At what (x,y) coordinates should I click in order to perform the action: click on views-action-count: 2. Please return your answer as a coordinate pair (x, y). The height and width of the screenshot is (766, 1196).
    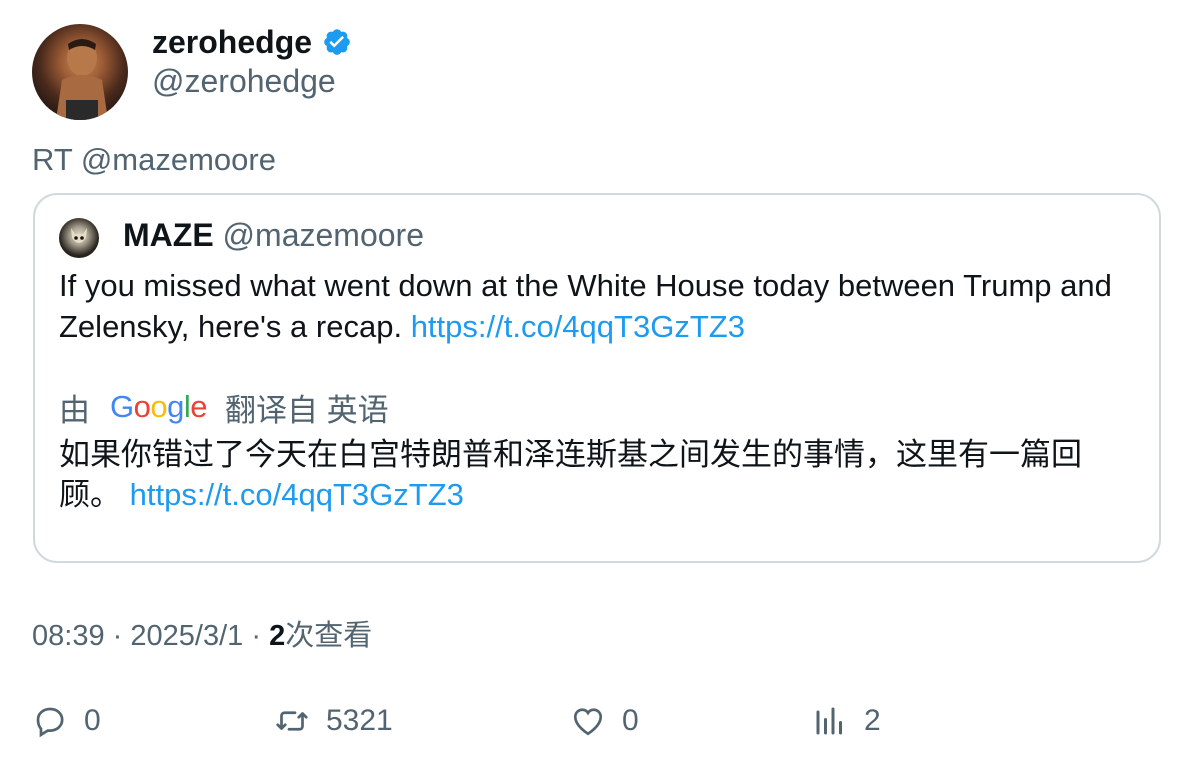
    Looking at the image, I should click on (872, 720).